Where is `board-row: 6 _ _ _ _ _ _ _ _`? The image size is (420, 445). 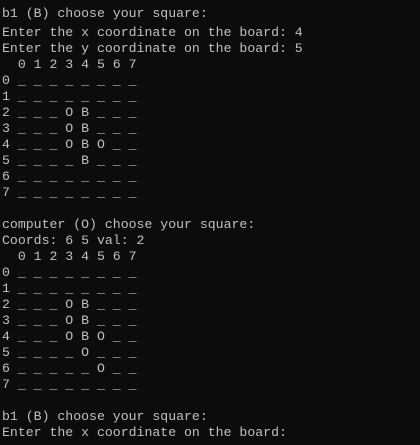
board-row: 6 _ _ _ _ _ _ _ _ is located at coordinates (69, 176).